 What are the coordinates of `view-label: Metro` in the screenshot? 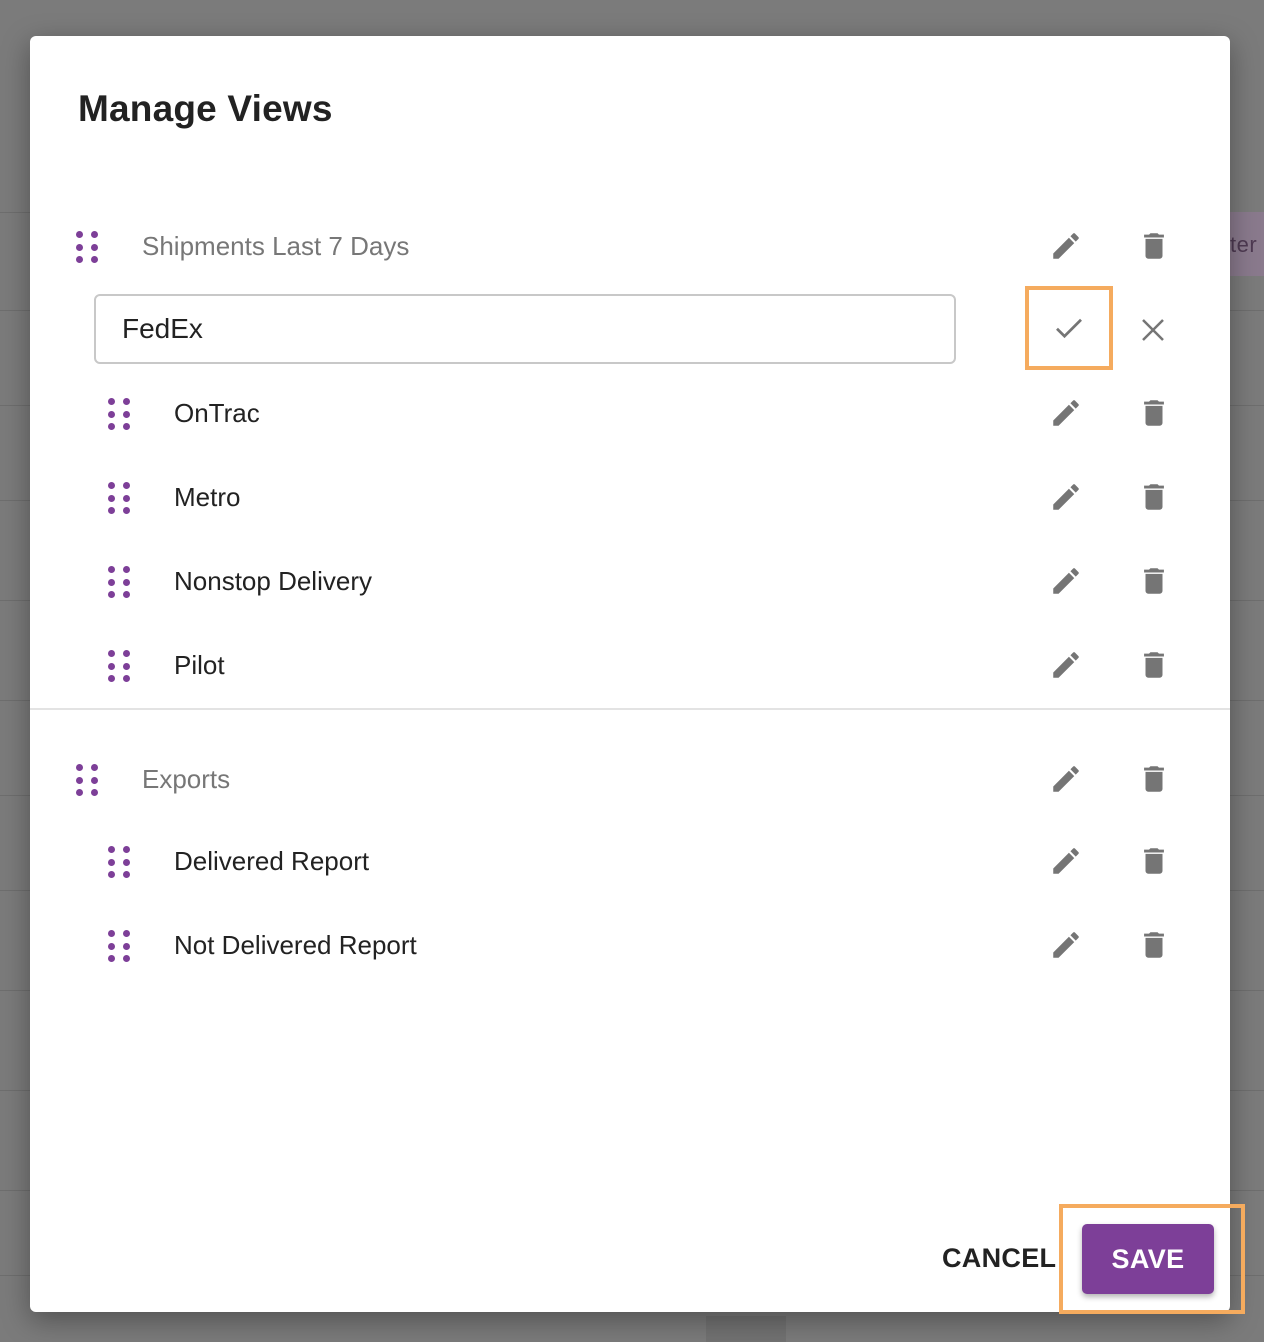 It's located at (207, 497).